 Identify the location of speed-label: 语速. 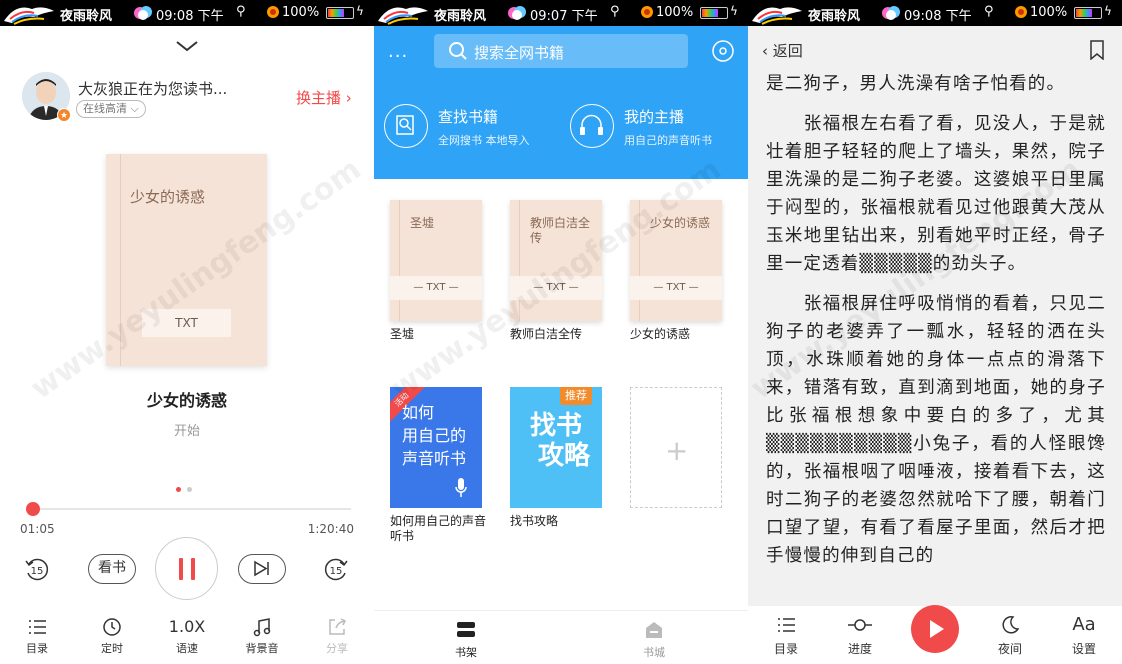
(187, 648).